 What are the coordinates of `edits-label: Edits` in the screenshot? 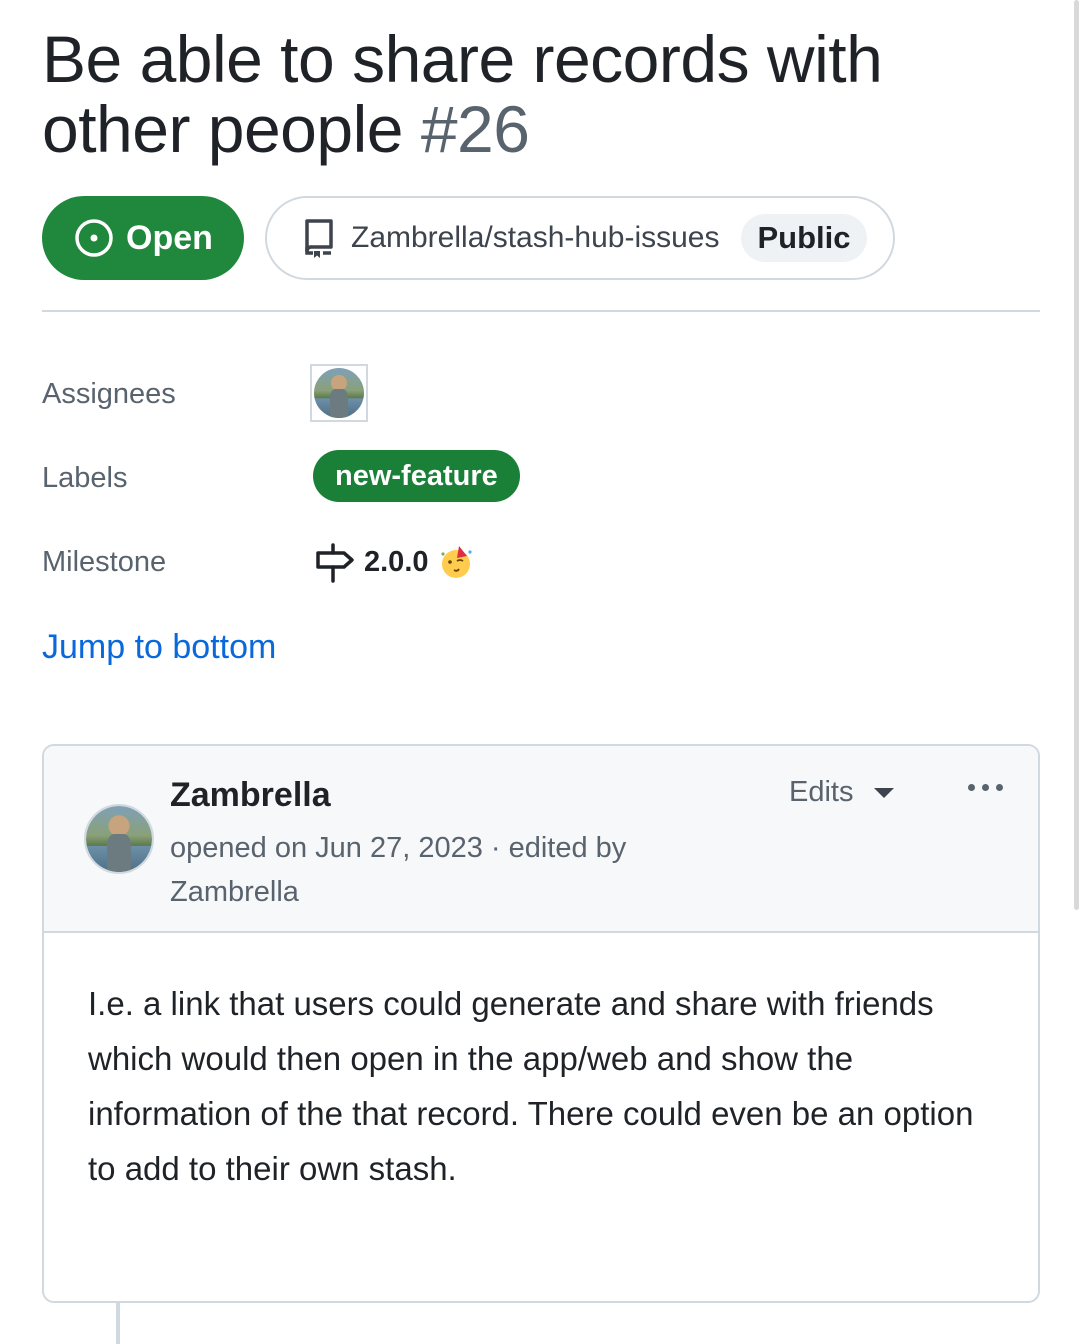 It's located at (821, 792).